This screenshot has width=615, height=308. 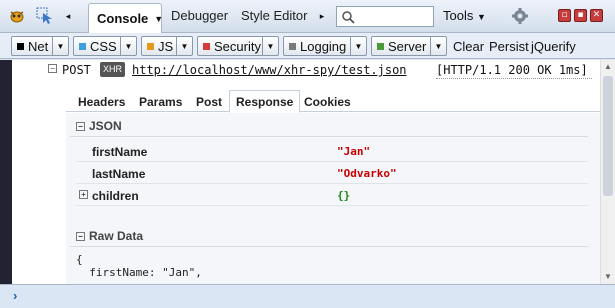 I want to click on vertical-scrollbar: ▲ ▼, so click(x=607, y=172).